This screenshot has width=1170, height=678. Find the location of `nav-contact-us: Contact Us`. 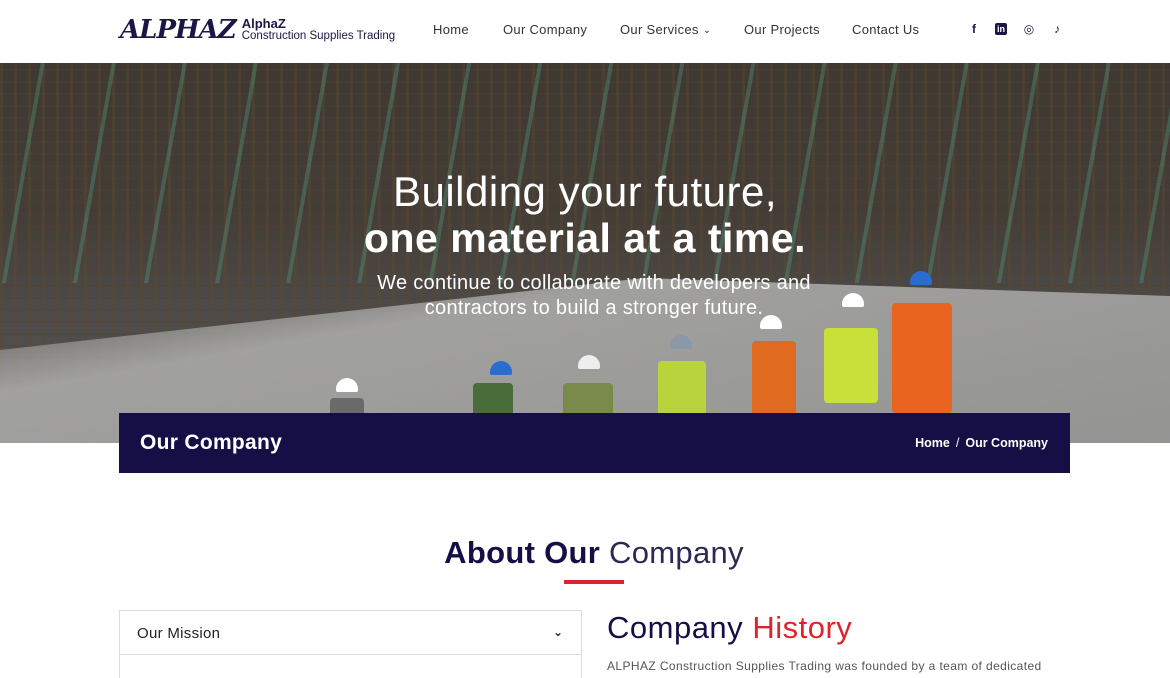

nav-contact-us: Contact Us is located at coordinates (885, 29).